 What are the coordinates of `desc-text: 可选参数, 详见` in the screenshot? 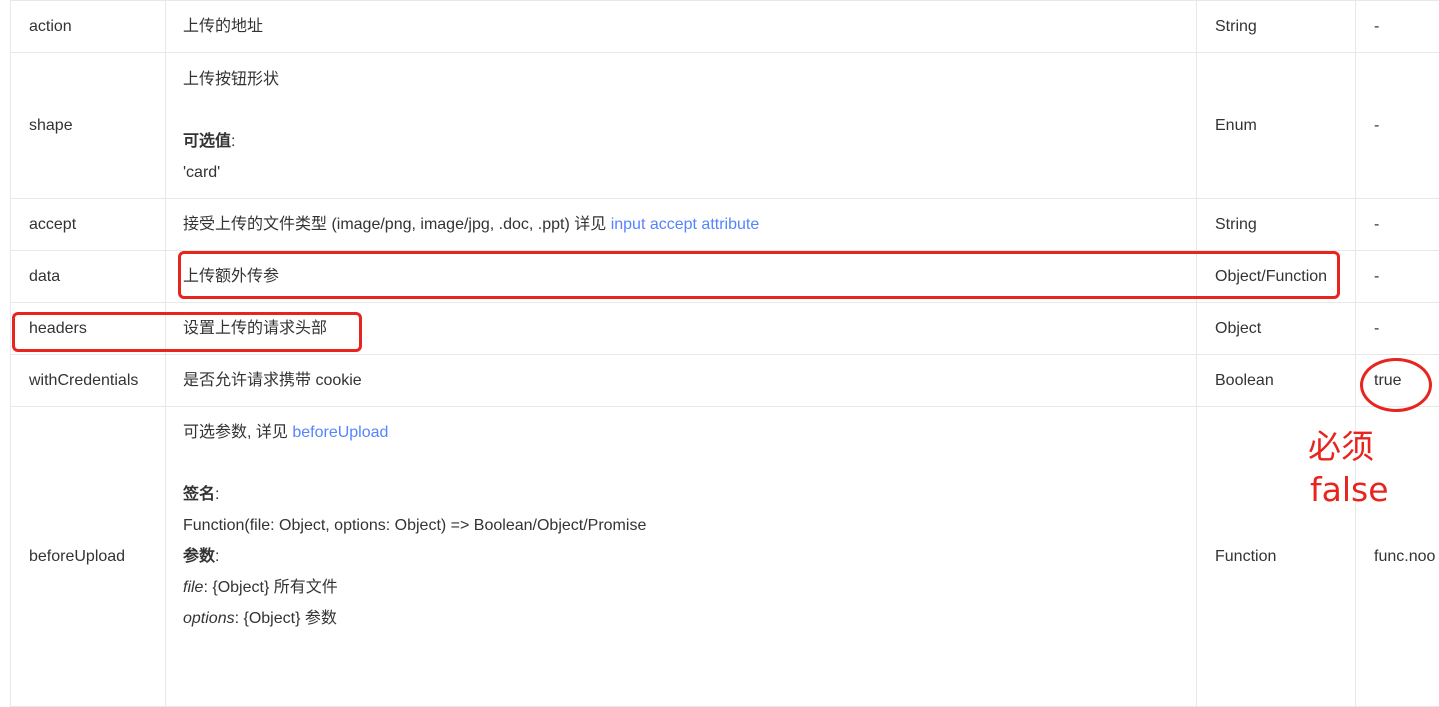 It's located at (237, 432).